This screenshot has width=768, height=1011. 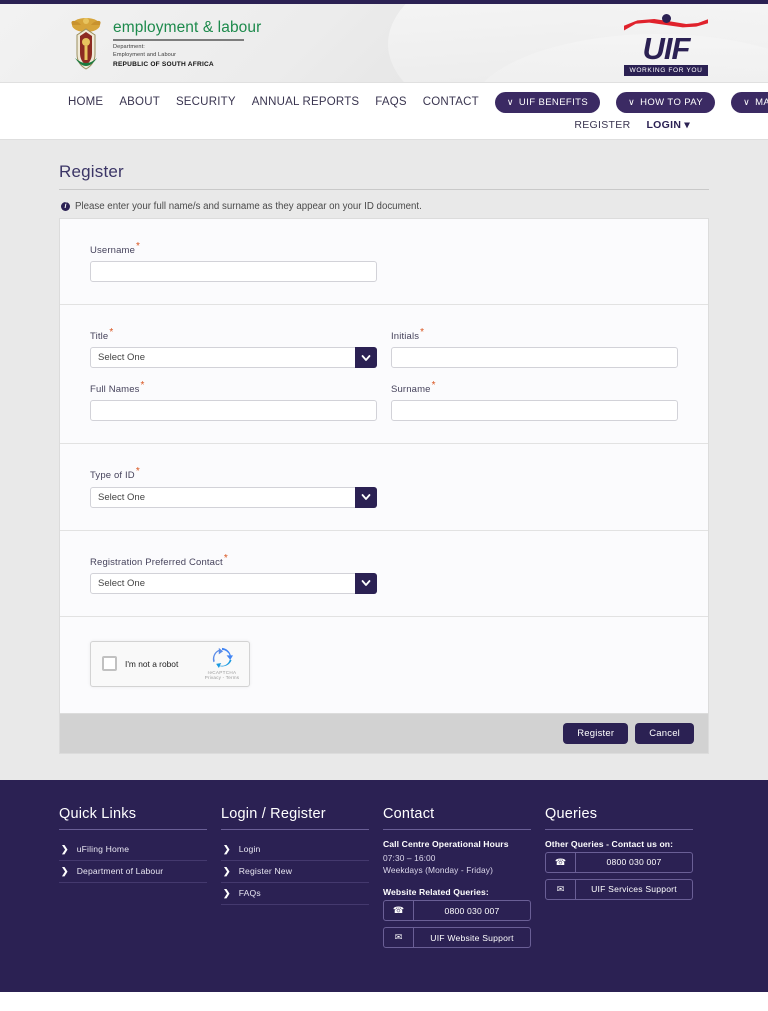 I want to click on nav-dropdown-label: UIF BENEFITS, so click(x=553, y=102).